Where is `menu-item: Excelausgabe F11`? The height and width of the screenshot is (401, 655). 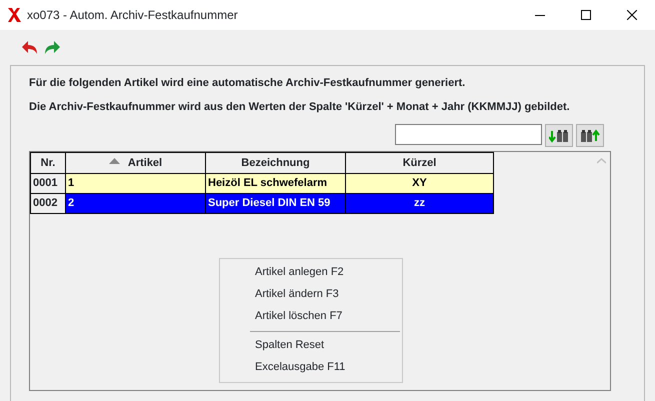
menu-item: Excelausgabe F11 is located at coordinates (311, 368).